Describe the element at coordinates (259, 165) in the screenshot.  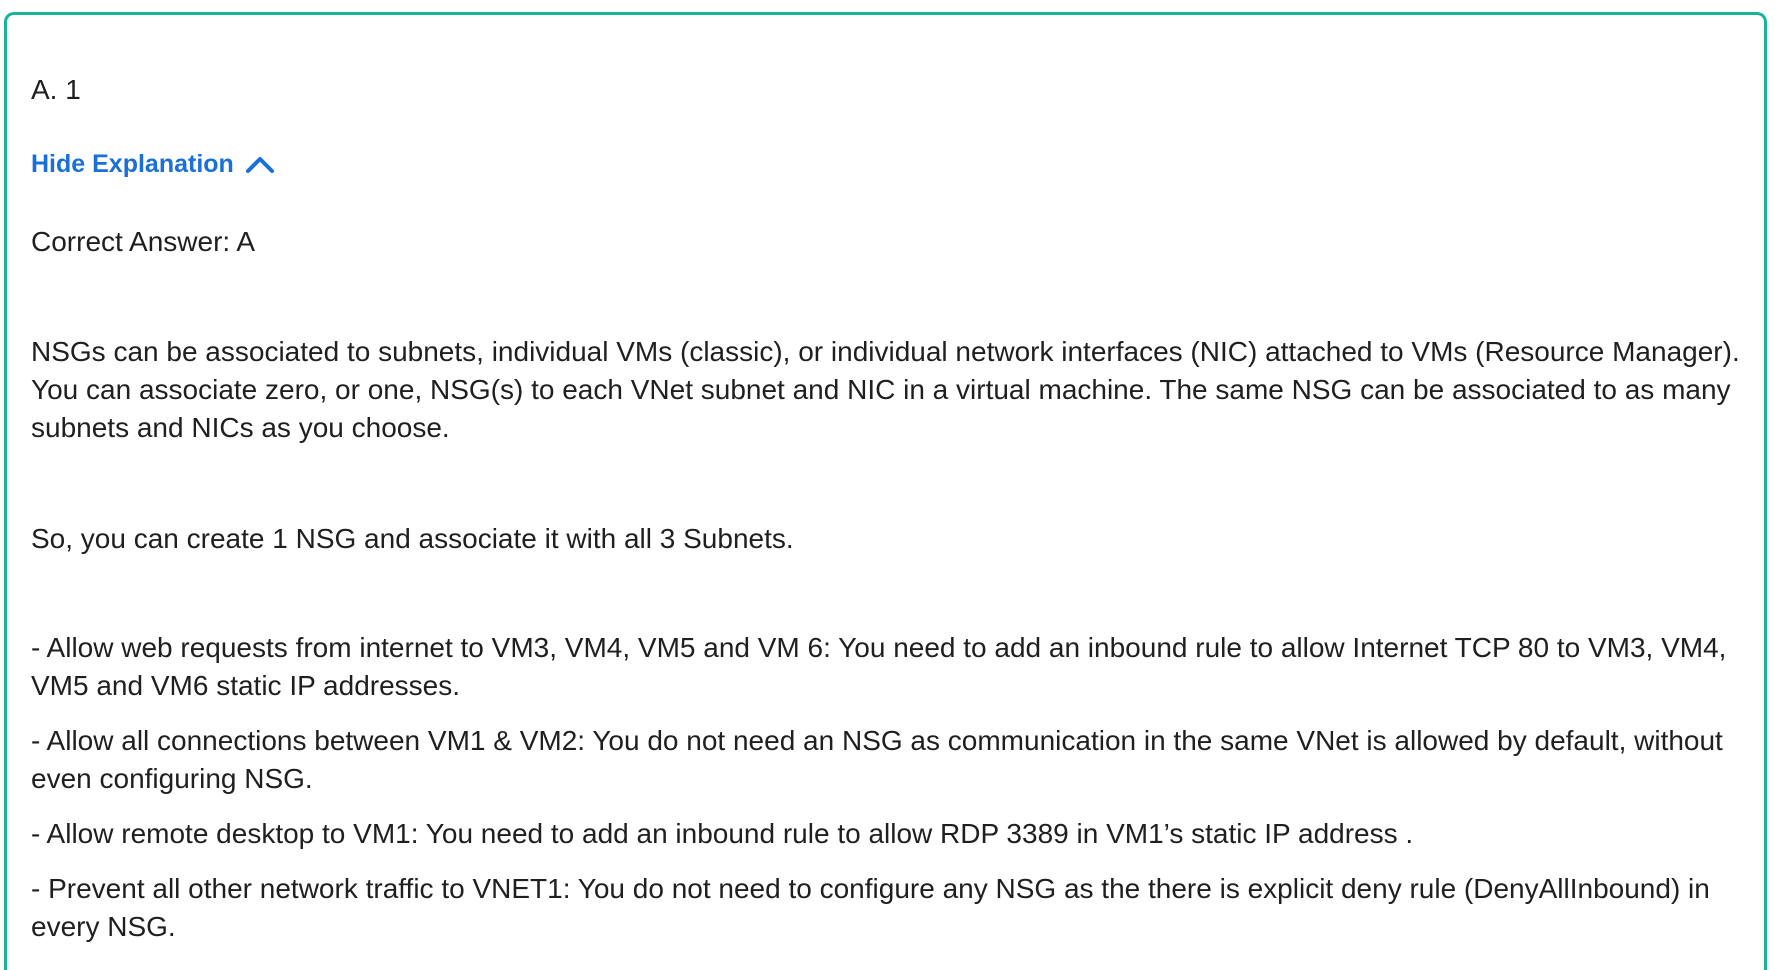
I see `chevron-up-icon` at that location.